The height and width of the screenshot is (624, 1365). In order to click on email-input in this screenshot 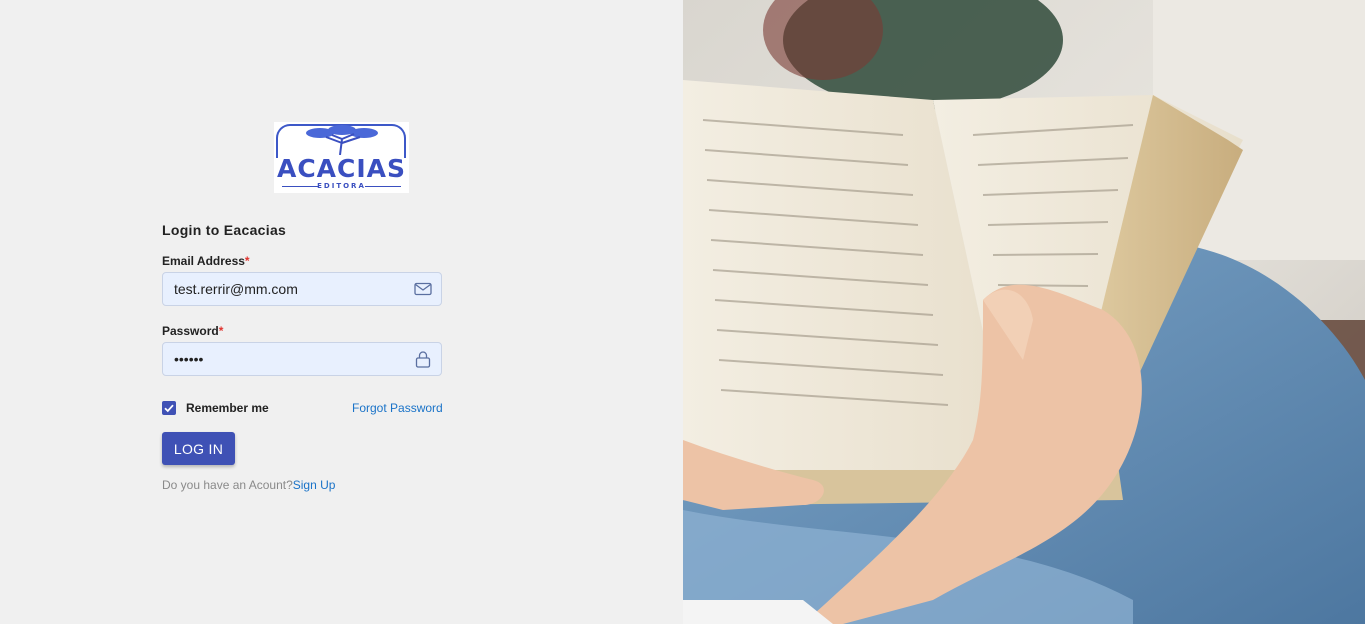, I will do `click(283, 289)`.